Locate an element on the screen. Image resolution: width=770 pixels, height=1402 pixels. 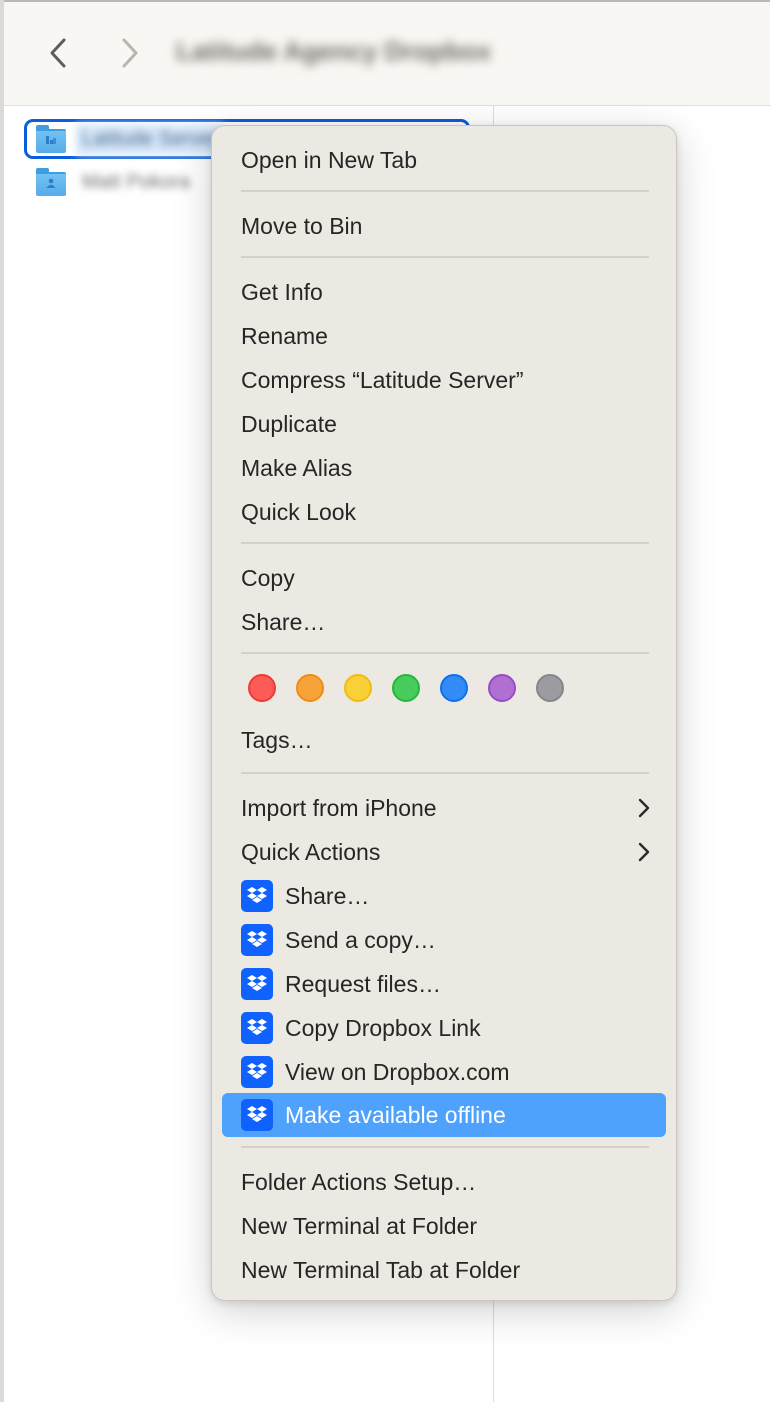
tag-blue is located at coordinates (454, 688).